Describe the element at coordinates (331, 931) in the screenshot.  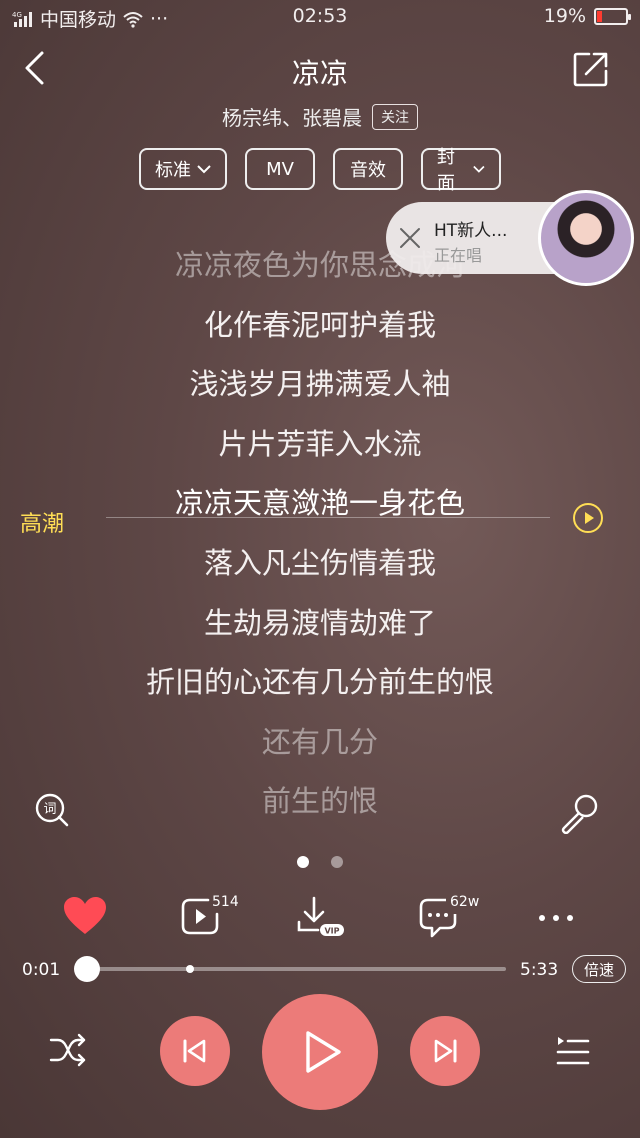
I see `vip-badge: VIP` at that location.